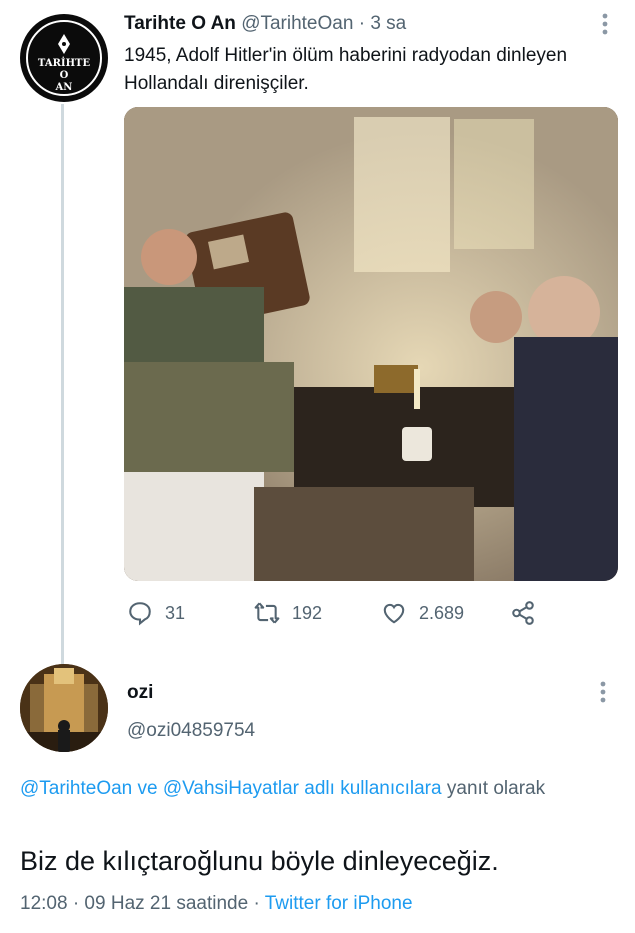  What do you see at coordinates (267, 613) in the screenshot?
I see `retweet-icon` at bounding box center [267, 613].